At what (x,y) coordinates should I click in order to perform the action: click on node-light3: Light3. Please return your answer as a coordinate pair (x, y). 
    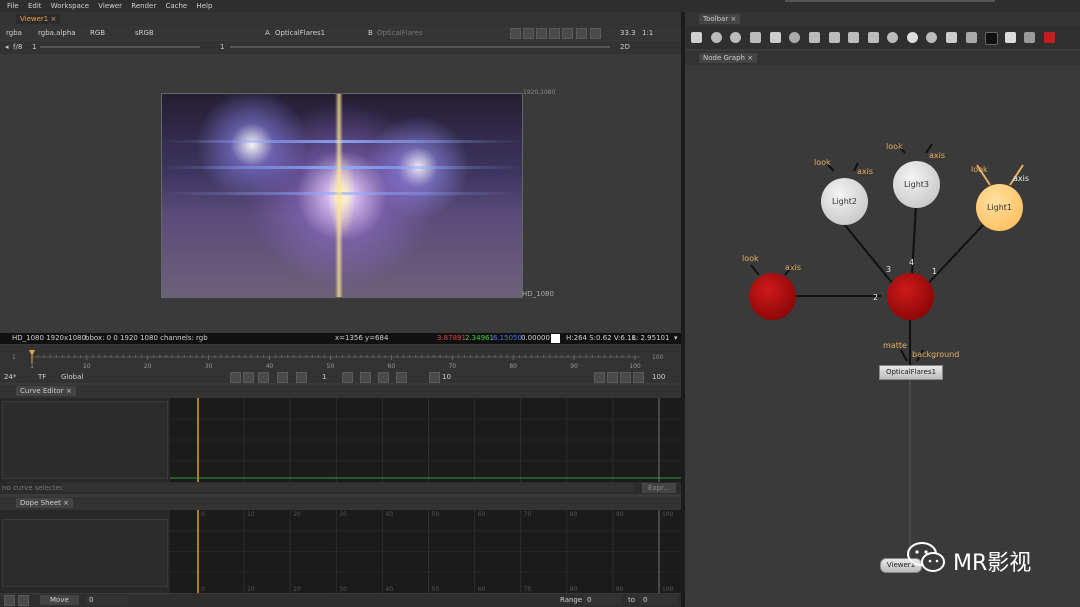
    Looking at the image, I should click on (916, 184).